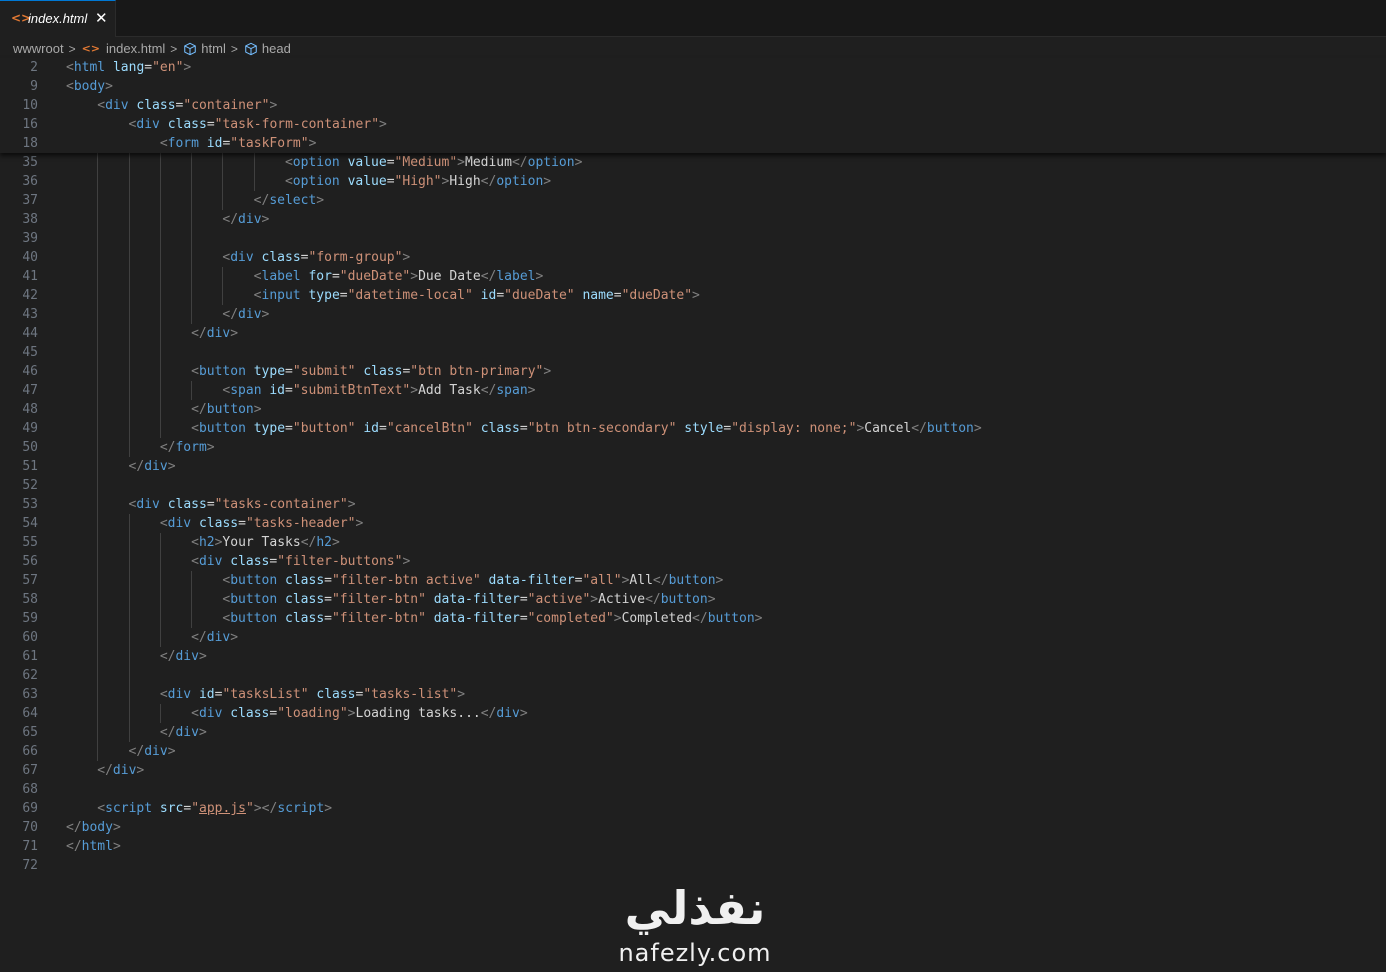 This screenshot has width=1386, height=972. I want to click on code-token: "container", so click(226, 105).